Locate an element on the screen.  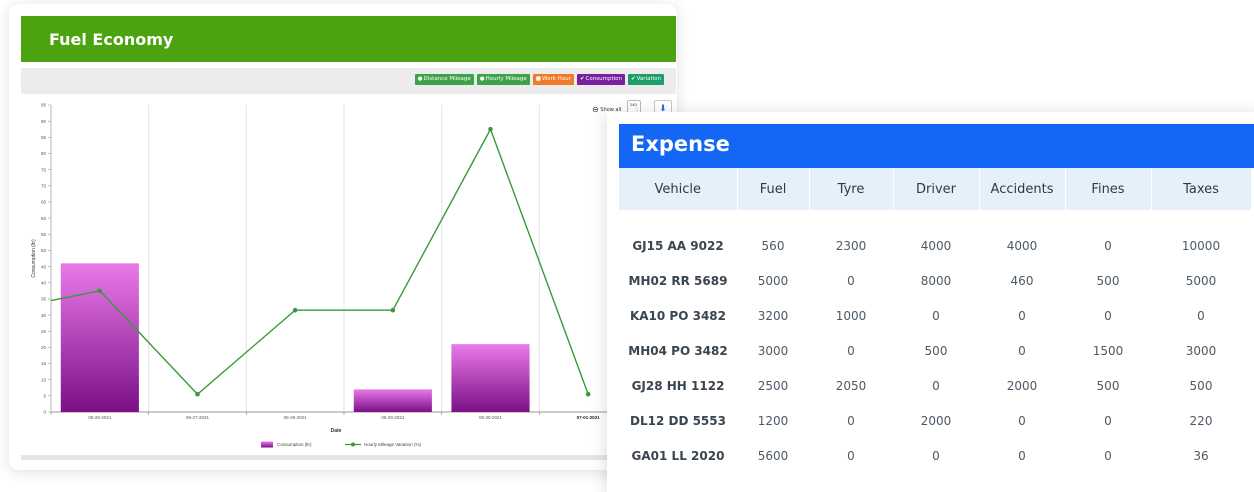
expense-cell-fuel: 560 is located at coordinates (773, 245).